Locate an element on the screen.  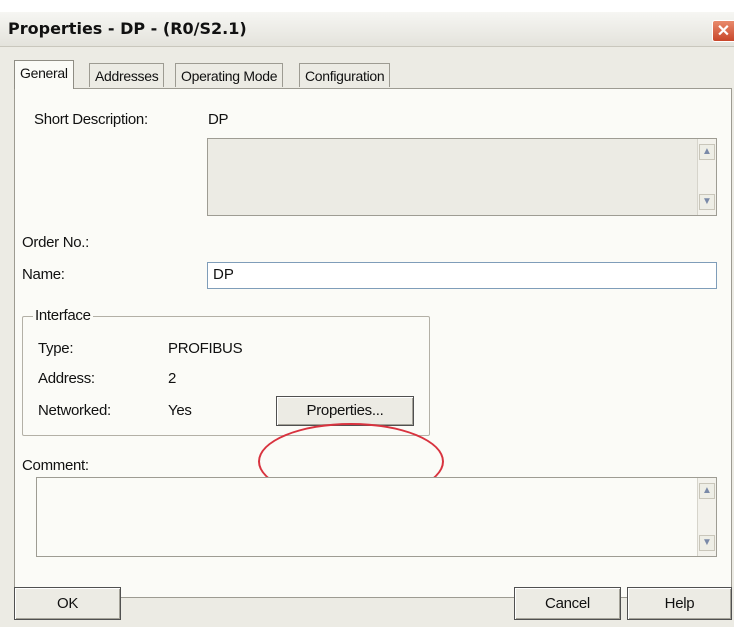
ok-button-label: OK is located at coordinates (67, 603).